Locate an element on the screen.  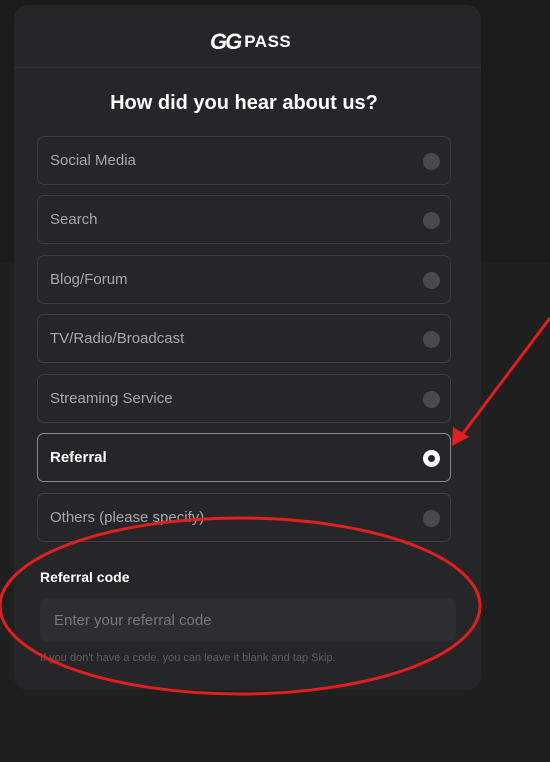
option-search: Search is located at coordinates (244, 219).